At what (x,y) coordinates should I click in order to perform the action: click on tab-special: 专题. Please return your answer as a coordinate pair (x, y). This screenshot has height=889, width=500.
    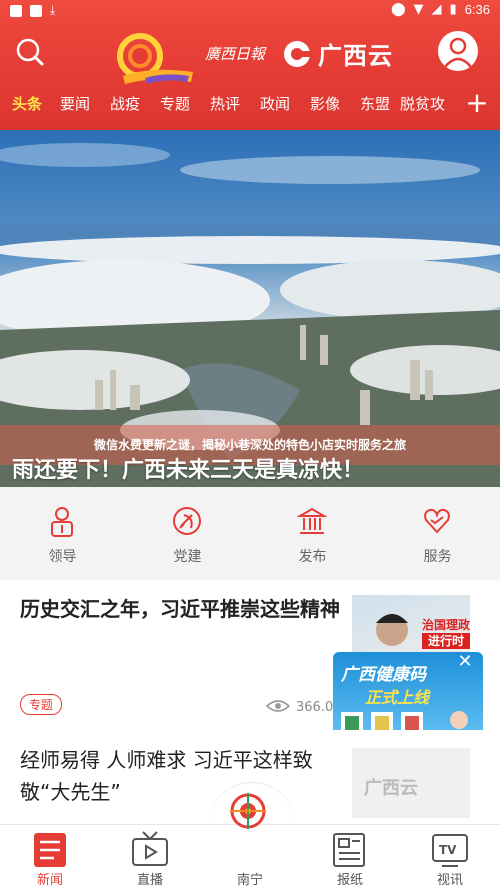
    Looking at the image, I should click on (175, 103).